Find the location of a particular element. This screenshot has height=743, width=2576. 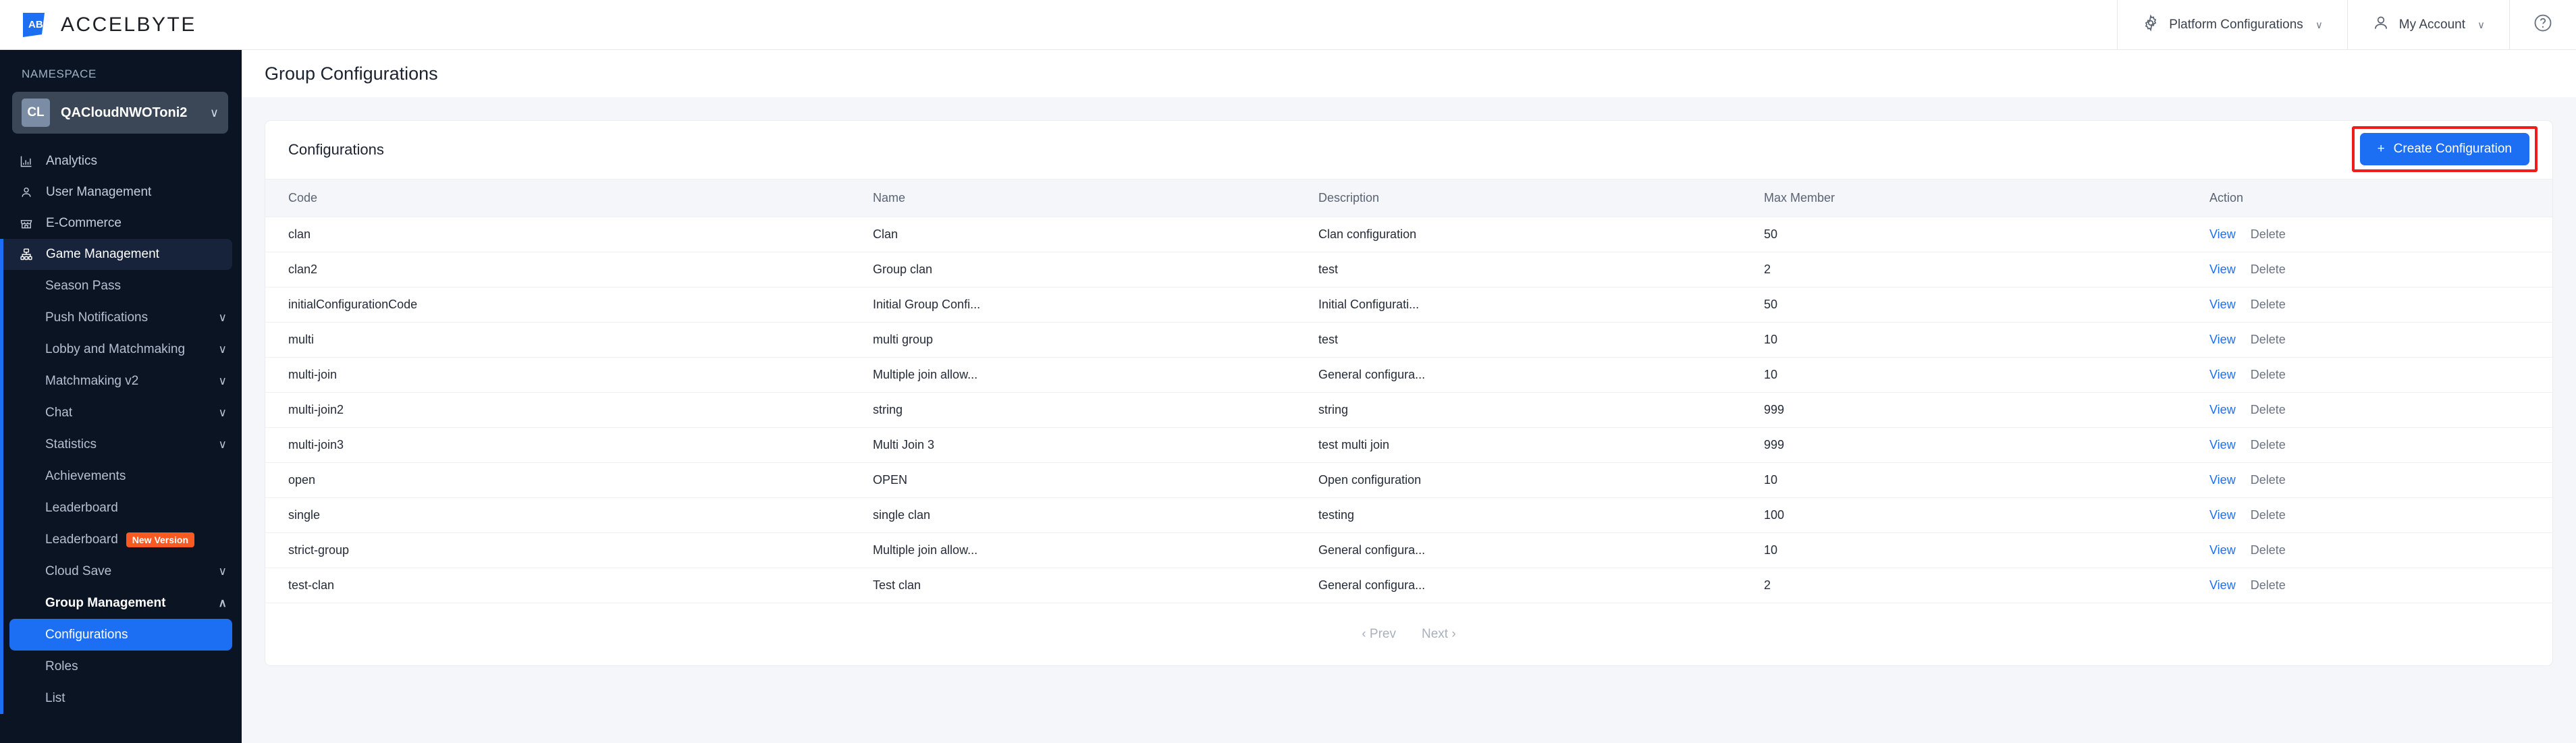

sidebar-item-leaderboard: Leaderboard is located at coordinates (123, 508).